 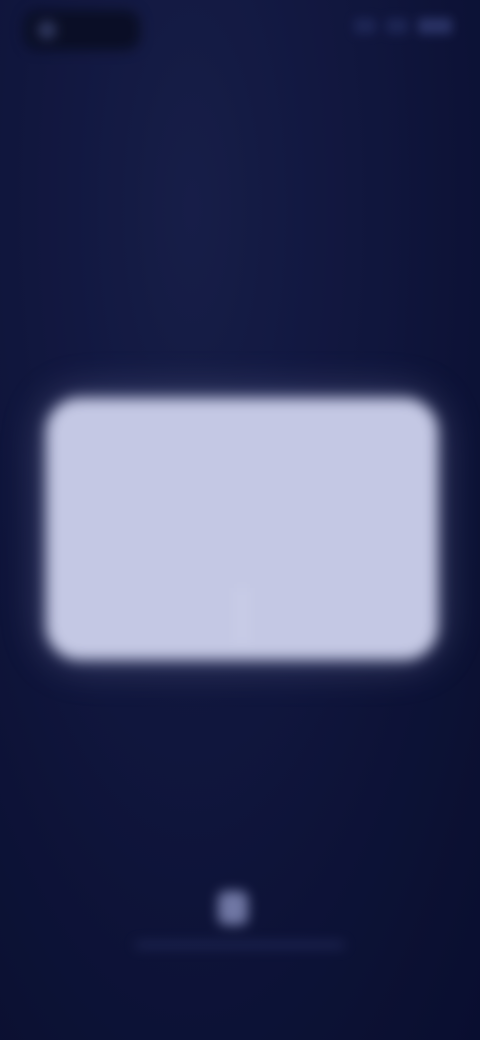 What do you see at coordinates (240, 945) in the screenshot?
I see `brand-underline` at bounding box center [240, 945].